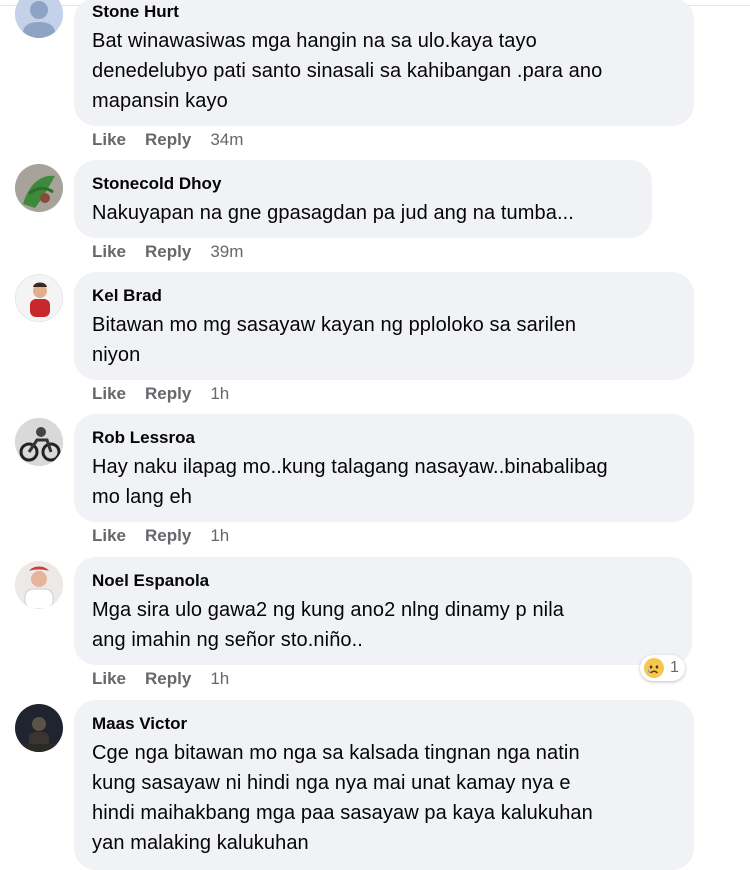  What do you see at coordinates (135, 12) in the screenshot?
I see `comment-author: Stone Hurt` at bounding box center [135, 12].